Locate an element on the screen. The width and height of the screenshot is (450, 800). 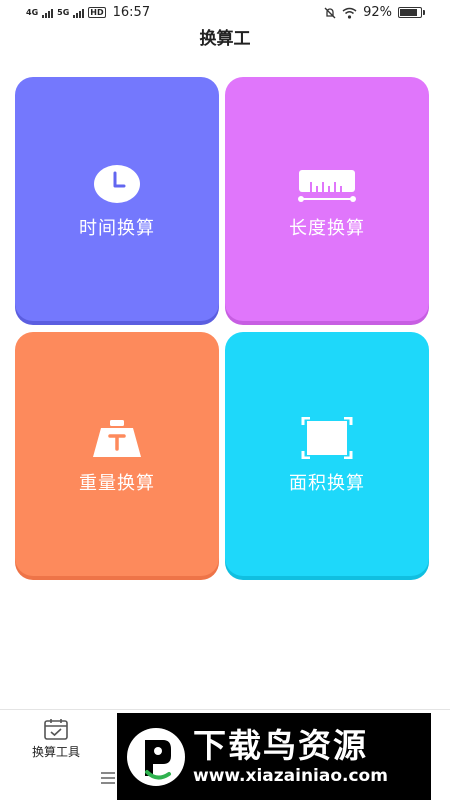
watermark-title: 下载鸟资源 is located at coordinates (280, 745).